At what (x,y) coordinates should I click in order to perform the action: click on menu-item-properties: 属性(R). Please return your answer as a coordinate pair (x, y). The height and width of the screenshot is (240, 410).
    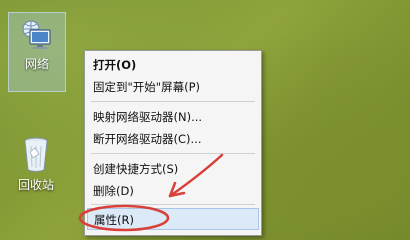
    Looking at the image, I should click on (173, 219).